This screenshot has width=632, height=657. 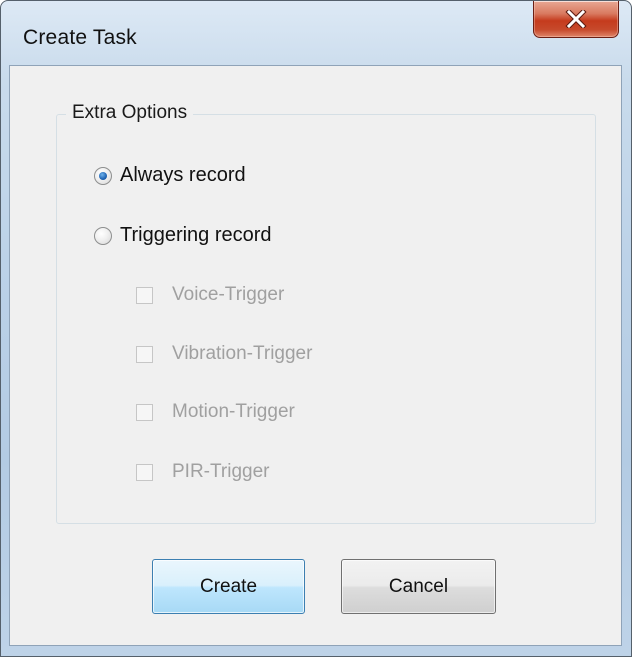 I want to click on radio-label: Always record, so click(x=183, y=175).